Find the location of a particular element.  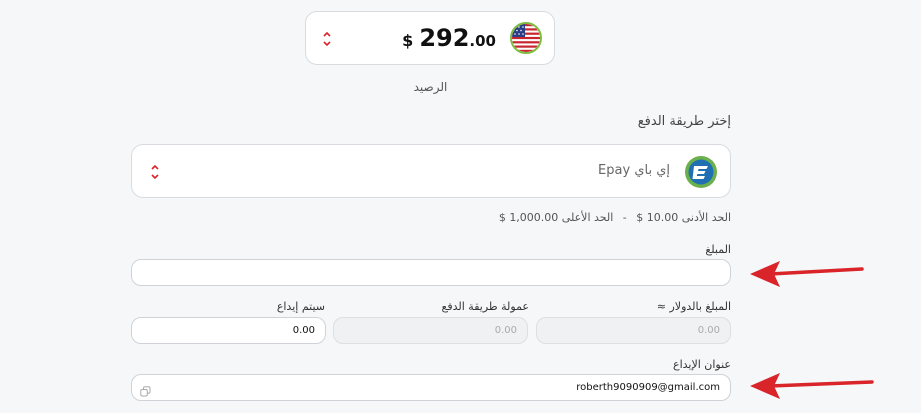

payment-method-selector: إي باي Epay is located at coordinates (431, 171).